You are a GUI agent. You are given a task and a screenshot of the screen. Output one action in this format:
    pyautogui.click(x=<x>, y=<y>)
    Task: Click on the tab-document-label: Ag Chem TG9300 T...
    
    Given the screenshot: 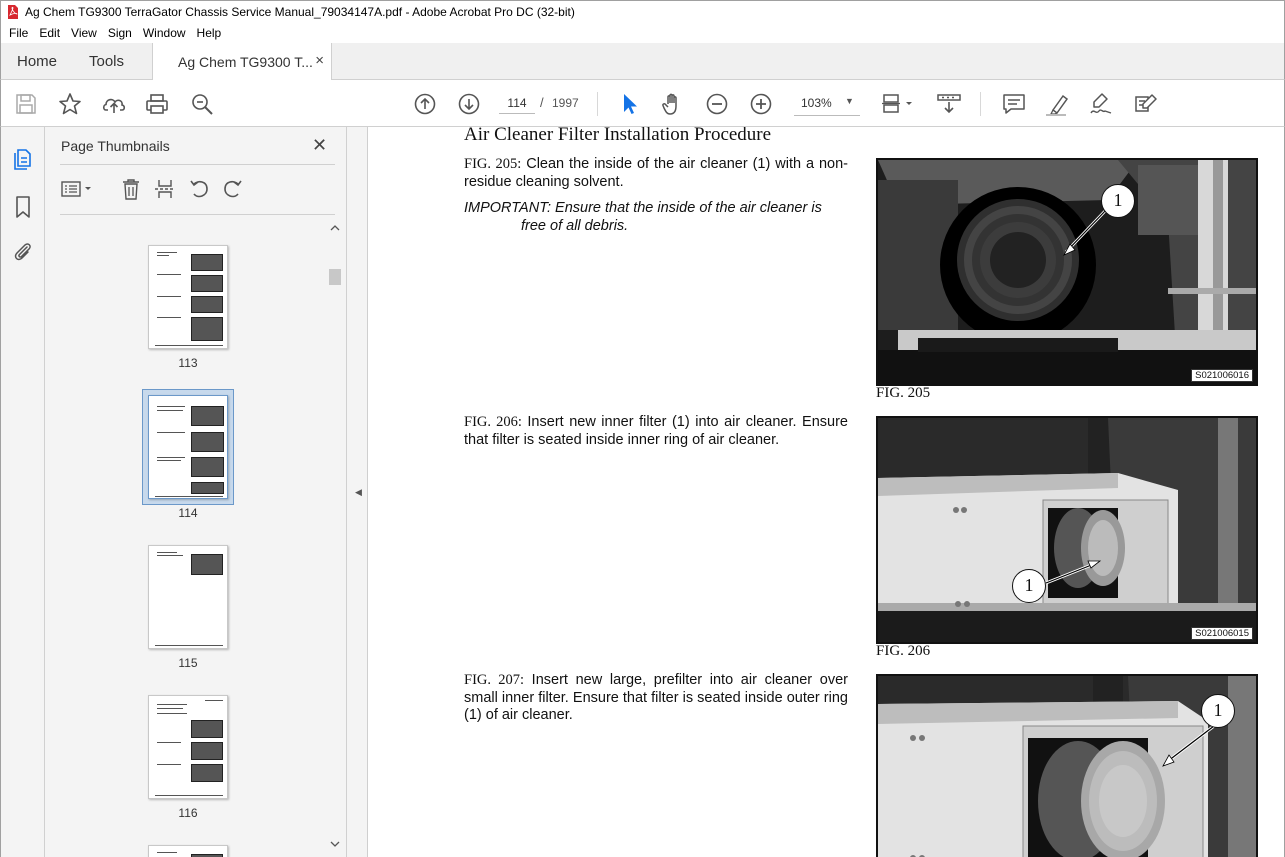 What is the action you would take?
    pyautogui.click(x=245, y=62)
    